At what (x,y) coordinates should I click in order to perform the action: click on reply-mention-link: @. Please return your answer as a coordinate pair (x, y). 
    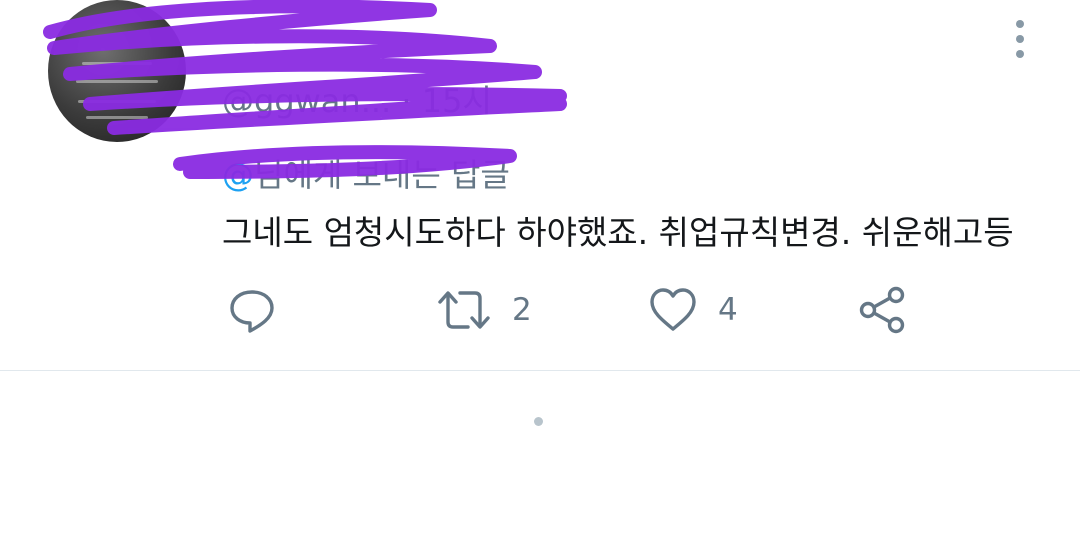
    Looking at the image, I should click on (238, 175).